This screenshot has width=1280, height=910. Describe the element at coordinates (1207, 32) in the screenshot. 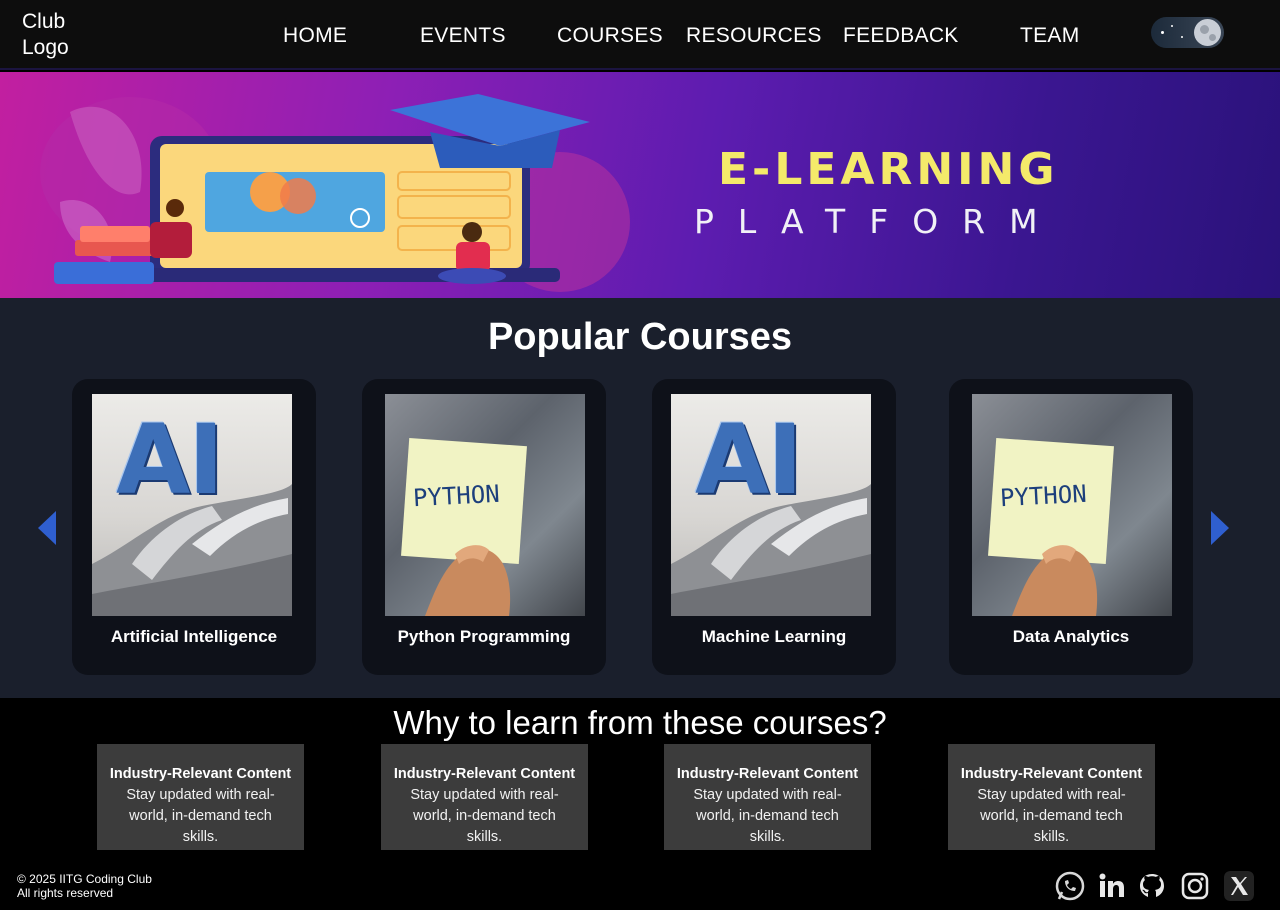

I see `moon-icon` at that location.